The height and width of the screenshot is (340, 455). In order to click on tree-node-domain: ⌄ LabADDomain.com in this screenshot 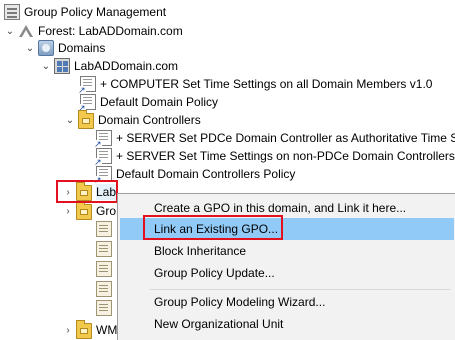, I will do `click(109, 66)`.